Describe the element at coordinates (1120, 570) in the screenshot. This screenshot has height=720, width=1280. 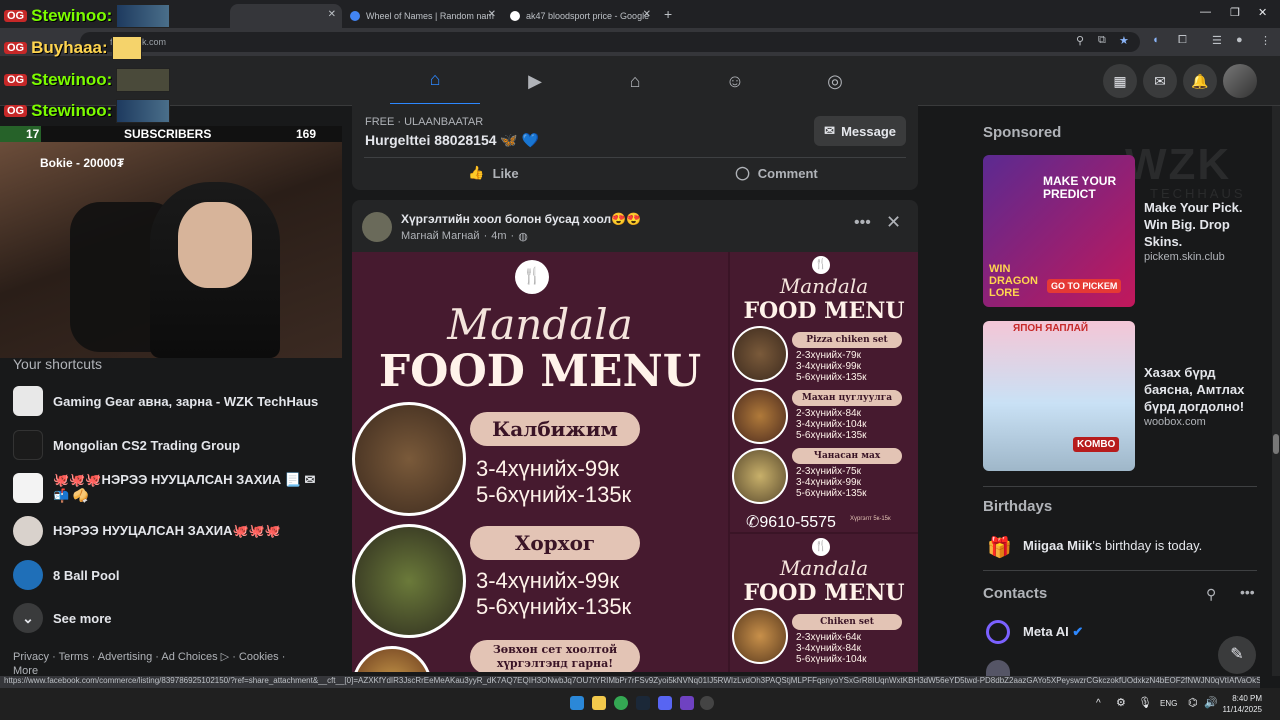
I see `section-divider` at that location.